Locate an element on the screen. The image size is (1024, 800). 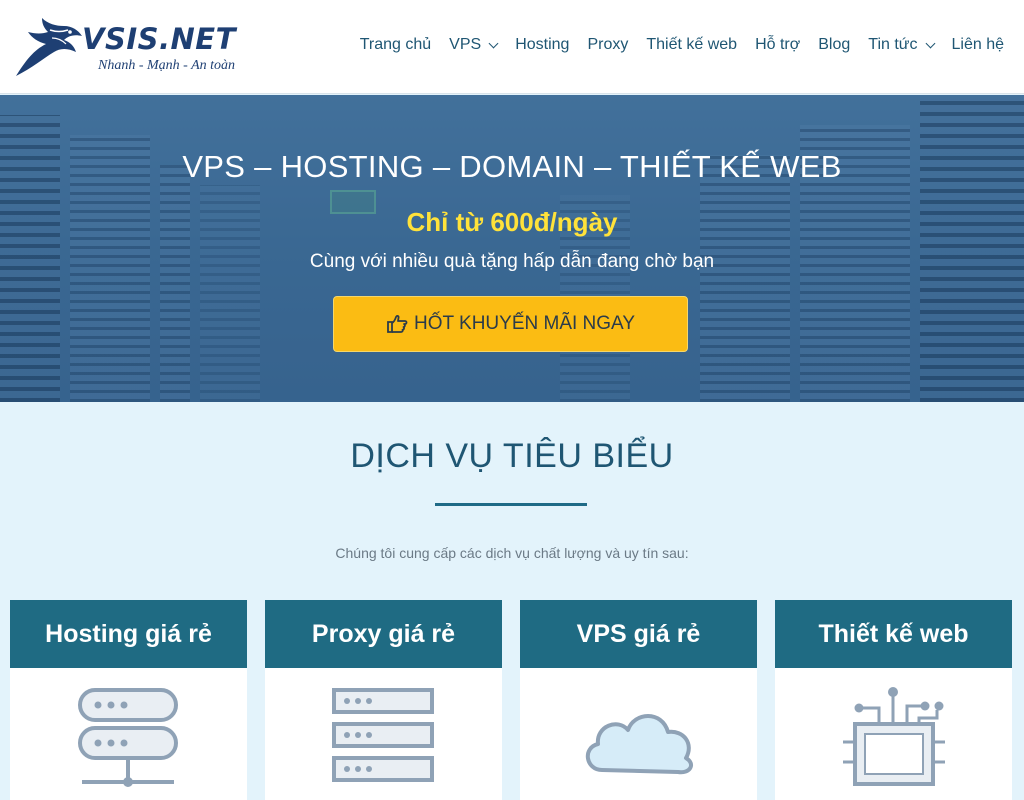
title-divider is located at coordinates (511, 504).